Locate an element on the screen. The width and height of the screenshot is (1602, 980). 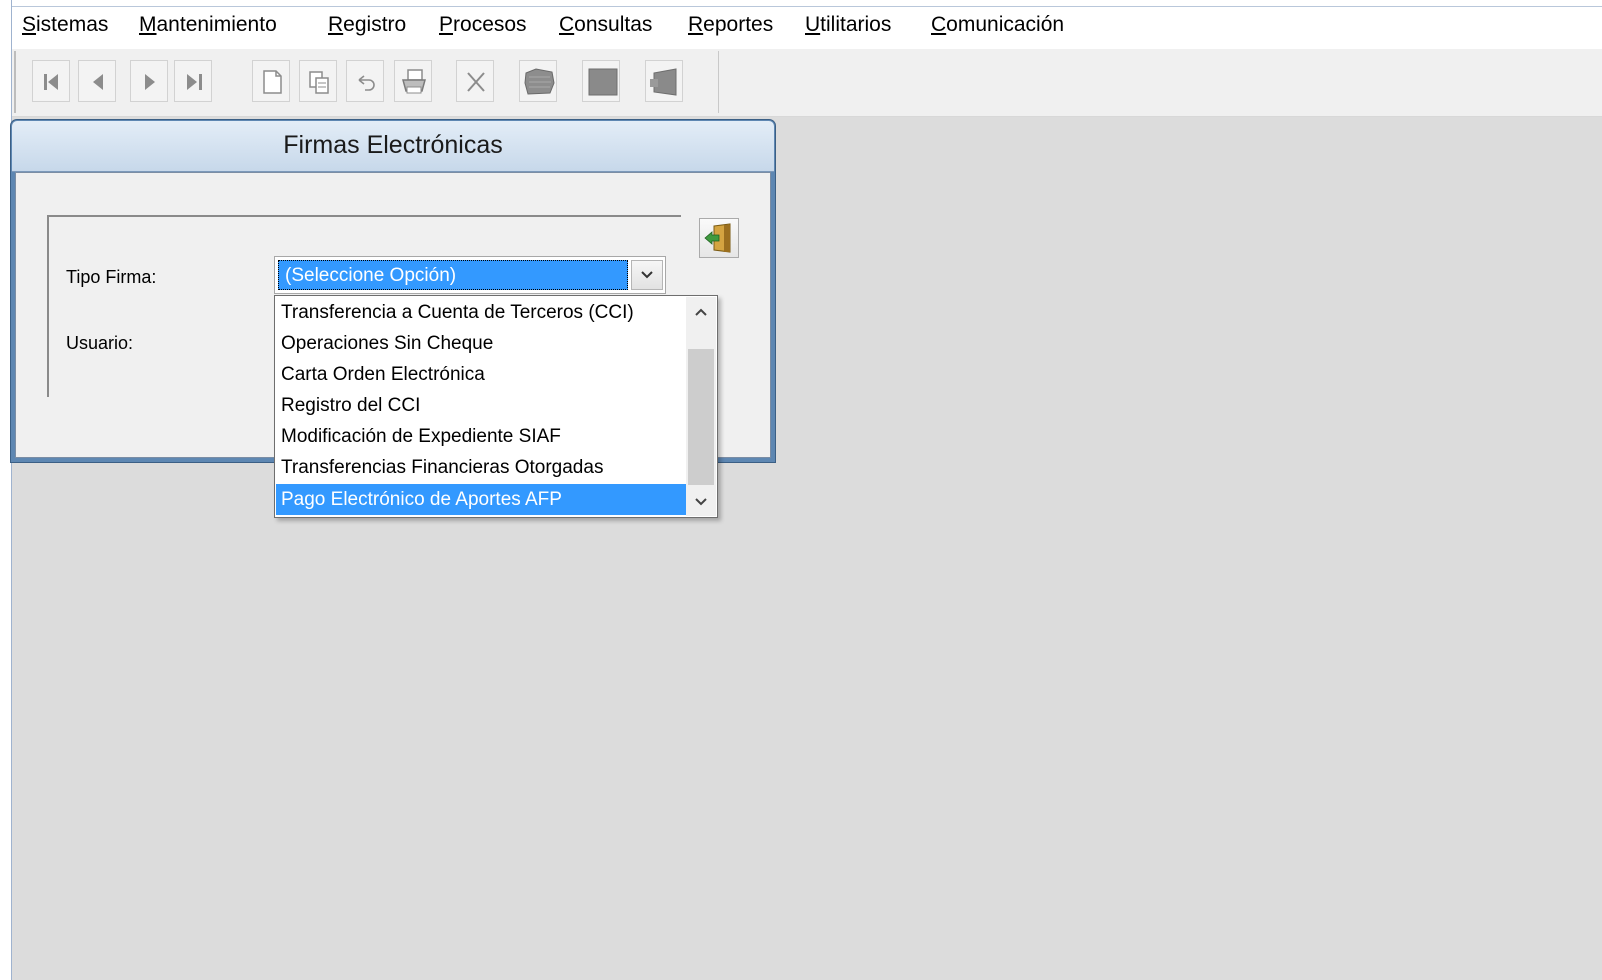
delete-button is located at coordinates (475, 81).